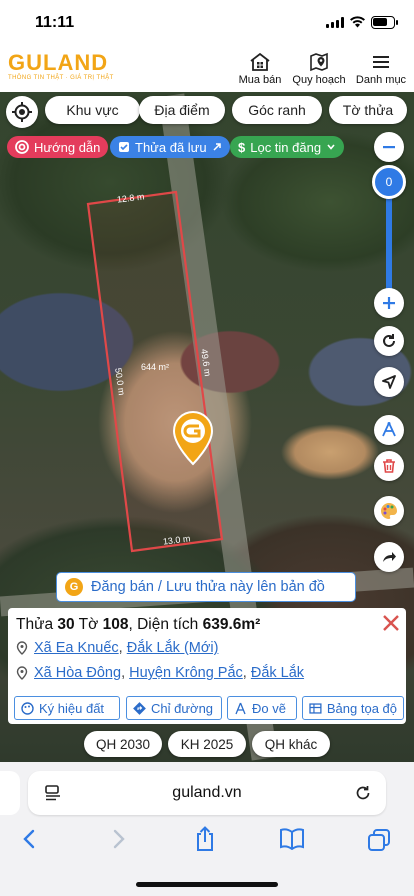 The image size is (414, 896). What do you see at coordinates (186, 673) in the screenshot?
I see `addr2-district-link: Huyện Krông Pắc` at bounding box center [186, 673].